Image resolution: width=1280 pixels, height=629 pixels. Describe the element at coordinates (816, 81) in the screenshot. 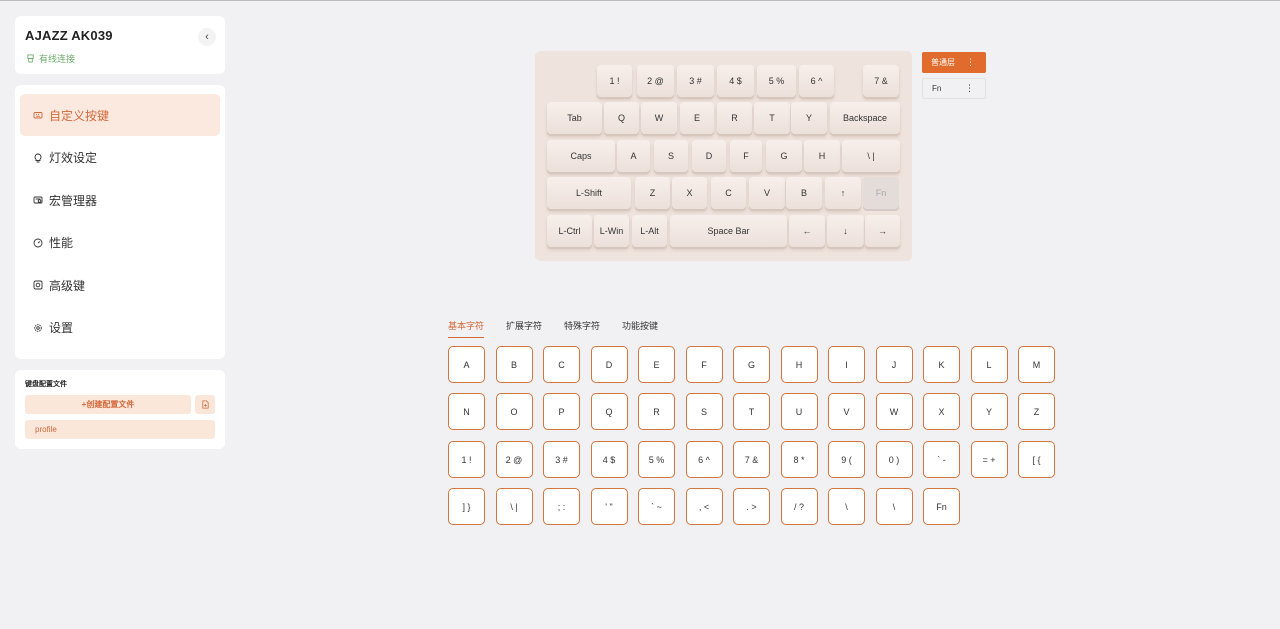

I see `keyboard-key: 6 ^` at that location.